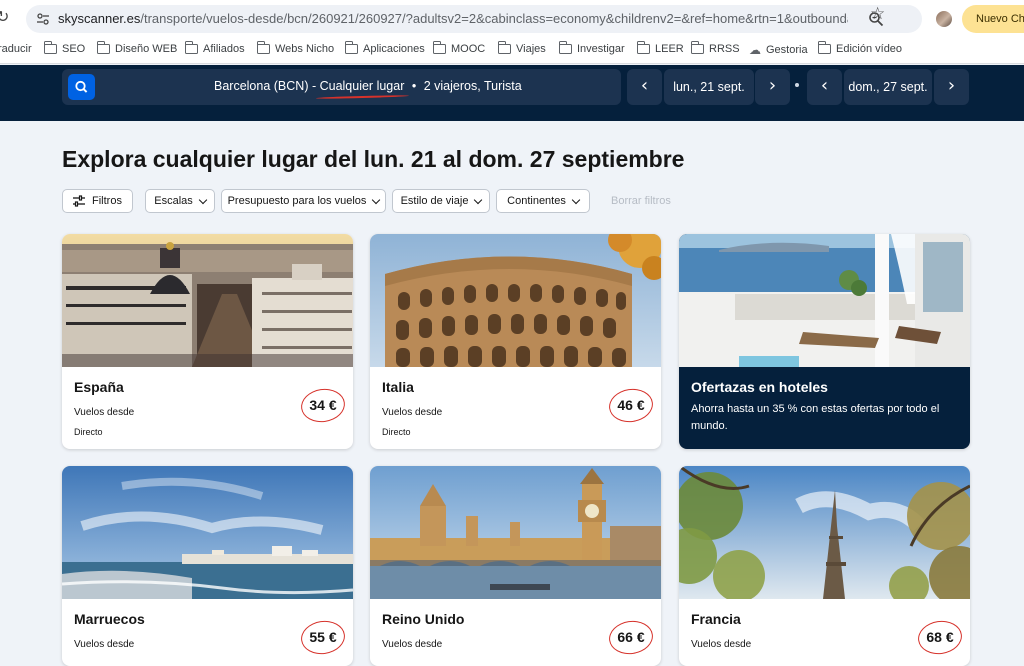 This screenshot has height=666, width=1024. What do you see at coordinates (468, 49) in the screenshot?
I see `bookmark-label: MOOC` at bounding box center [468, 49].